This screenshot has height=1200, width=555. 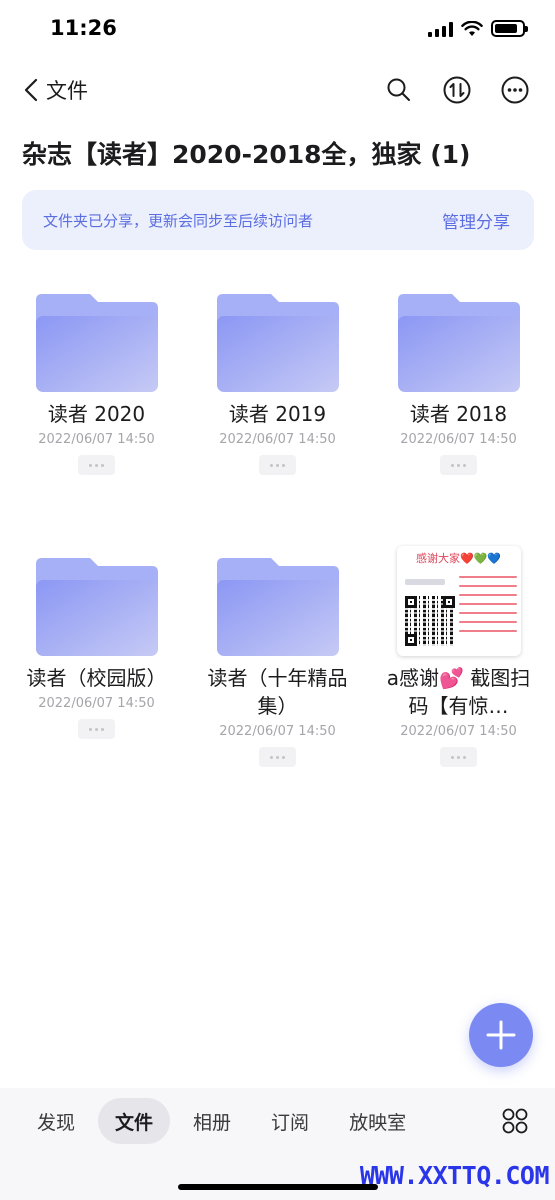 I want to click on image-thumbnail: 感谢大家❤️💚💙, so click(x=458, y=601).